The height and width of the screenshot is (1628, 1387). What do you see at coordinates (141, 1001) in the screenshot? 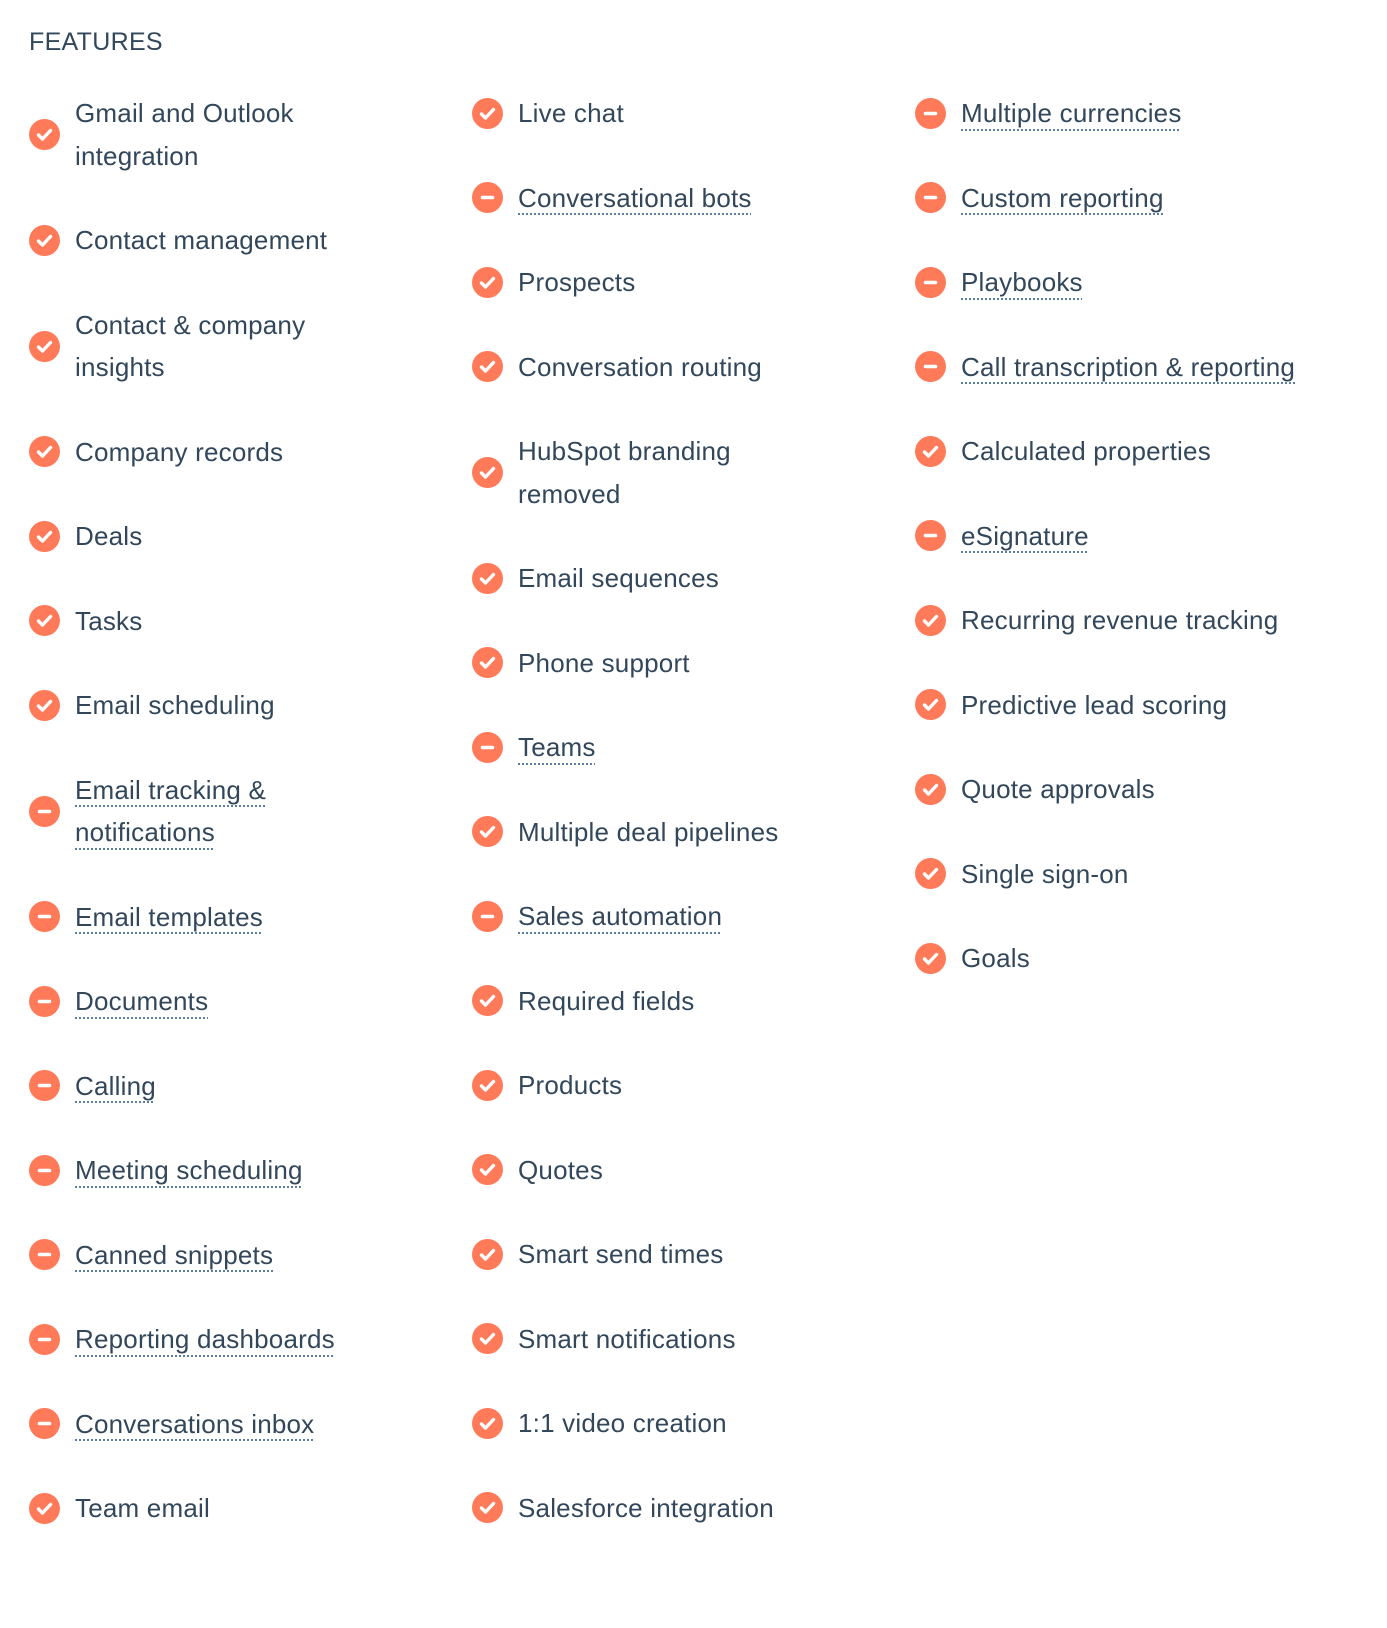
I see `feature-label-tooltip-trigger: Documents` at bounding box center [141, 1001].